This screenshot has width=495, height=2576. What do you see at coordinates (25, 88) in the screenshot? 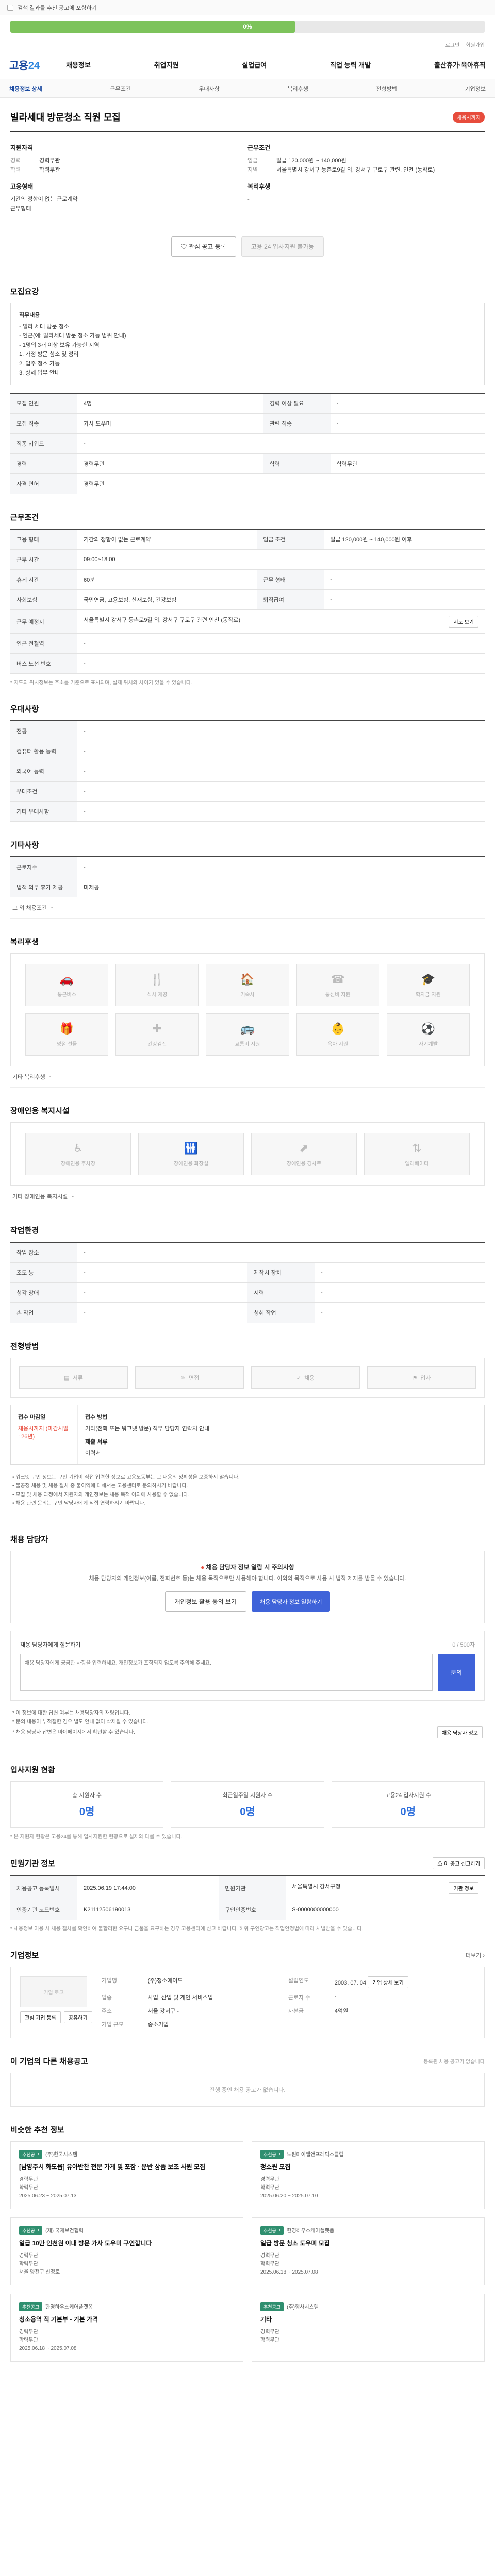
I see `subnav-item-detail: 채용정보 상세` at bounding box center [25, 88].